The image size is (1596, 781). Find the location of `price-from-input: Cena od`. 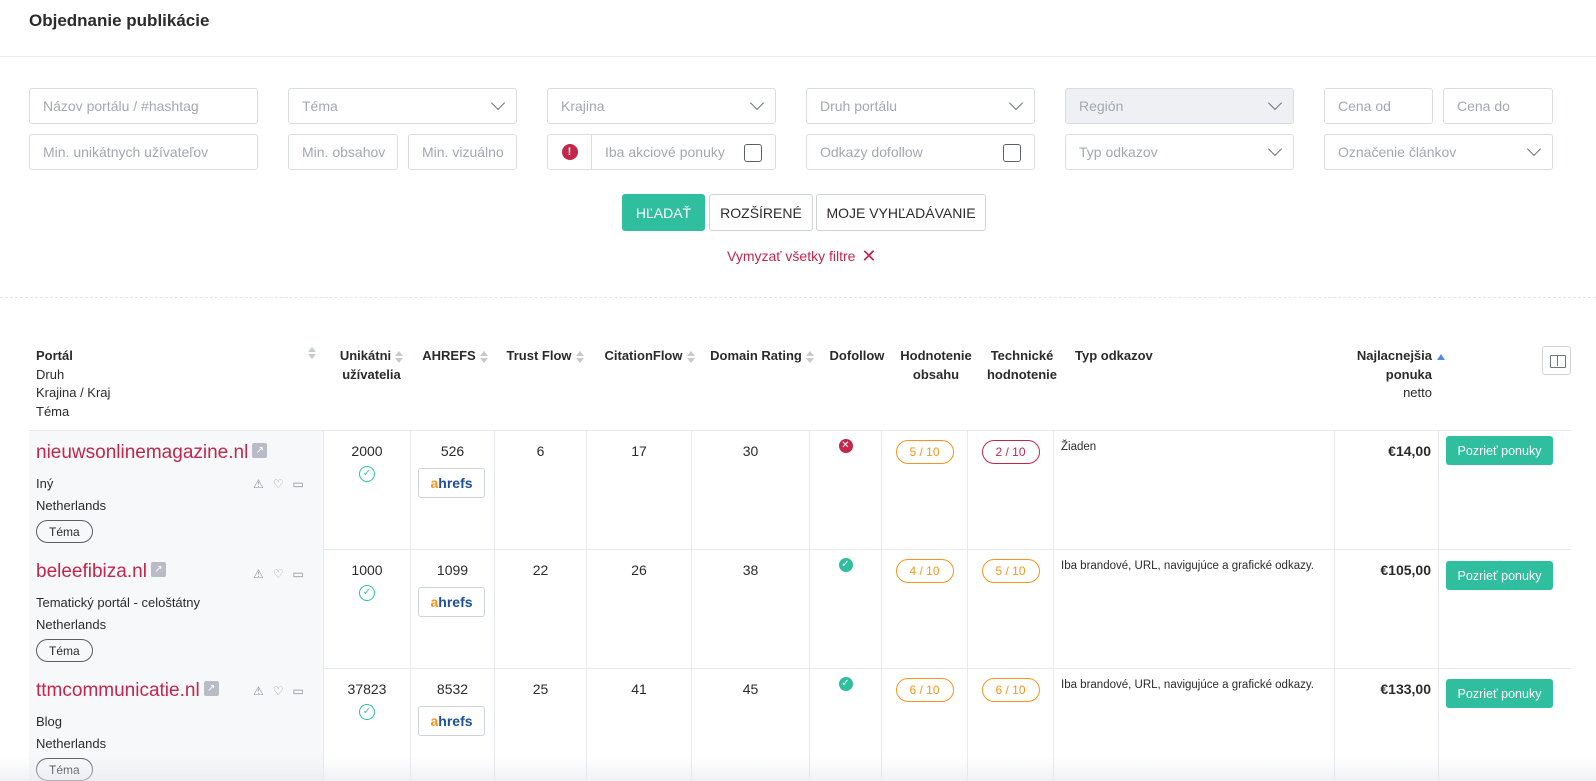

price-from-input: Cena od is located at coordinates (1378, 106).